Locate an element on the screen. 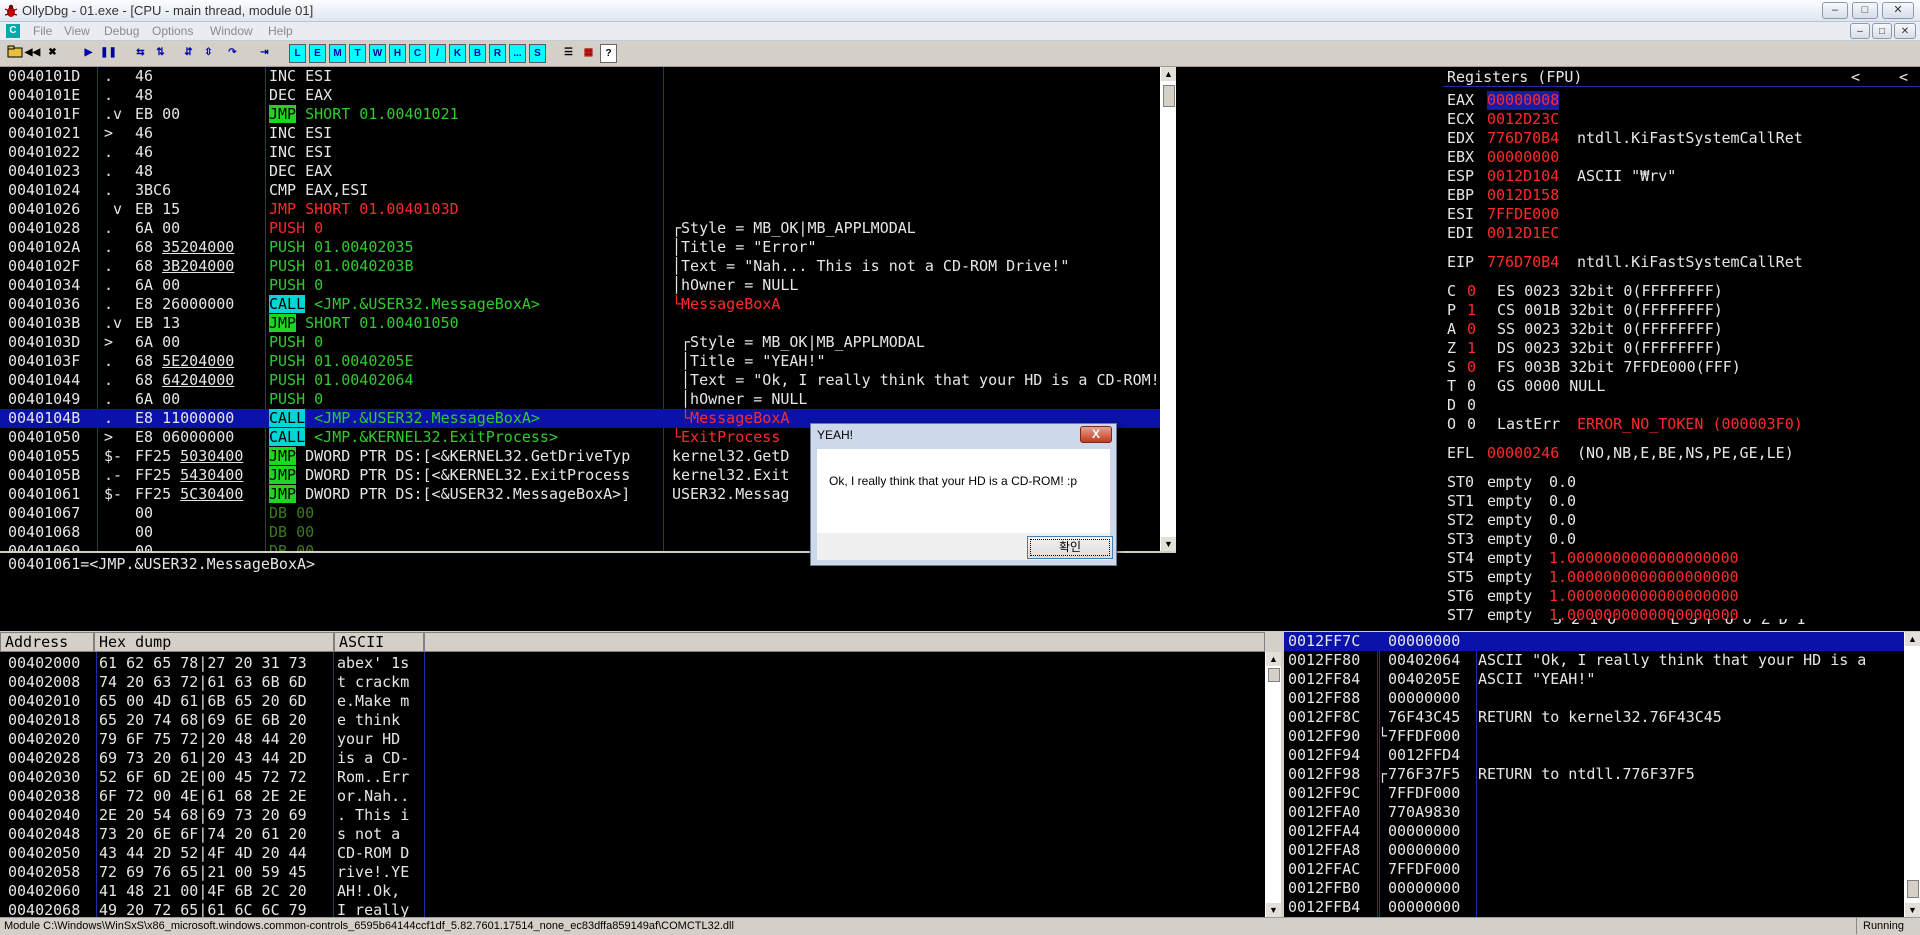 Image resolution: width=1920 pixels, height=935 pixels. step-into-icon: ⇆ is located at coordinates (140, 53).